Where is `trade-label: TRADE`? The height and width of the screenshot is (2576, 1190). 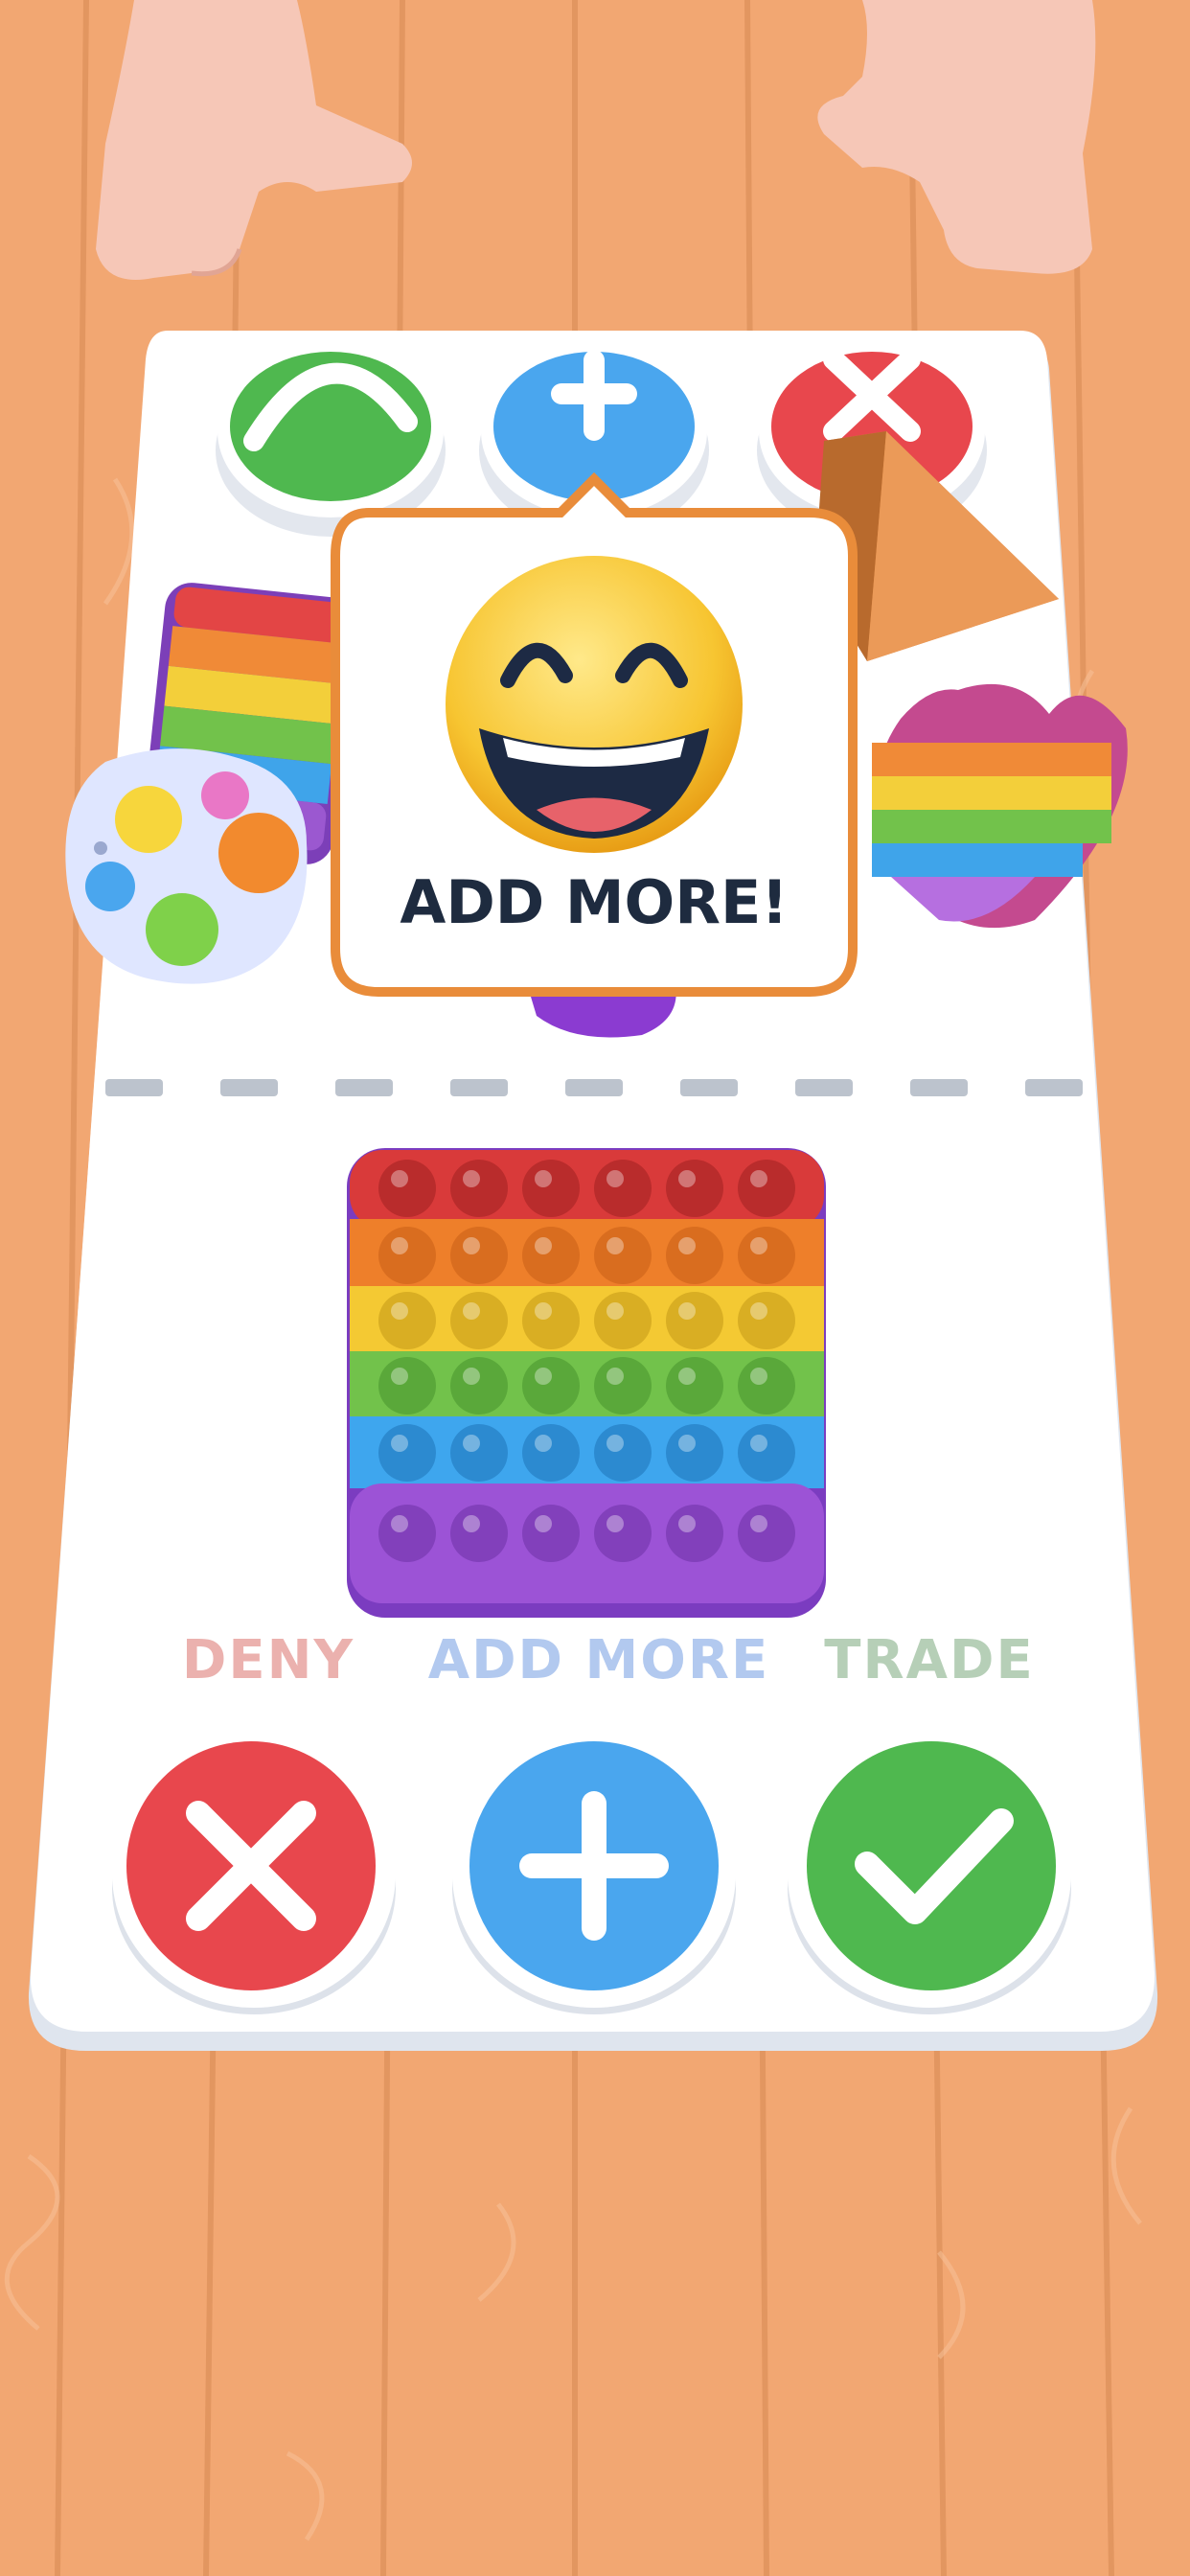 trade-label: TRADE is located at coordinates (930, 1660).